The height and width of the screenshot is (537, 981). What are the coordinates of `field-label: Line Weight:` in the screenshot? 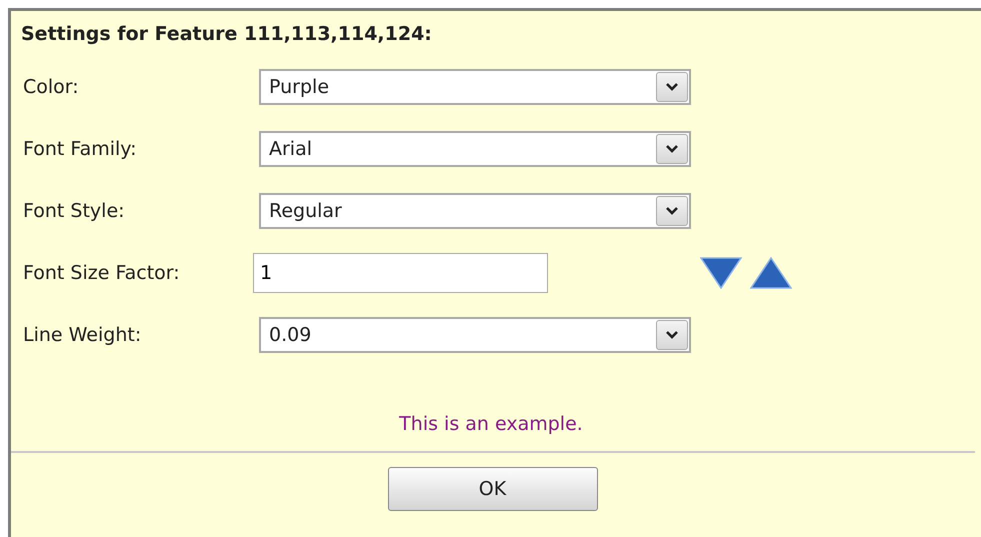 It's located at (82, 335).